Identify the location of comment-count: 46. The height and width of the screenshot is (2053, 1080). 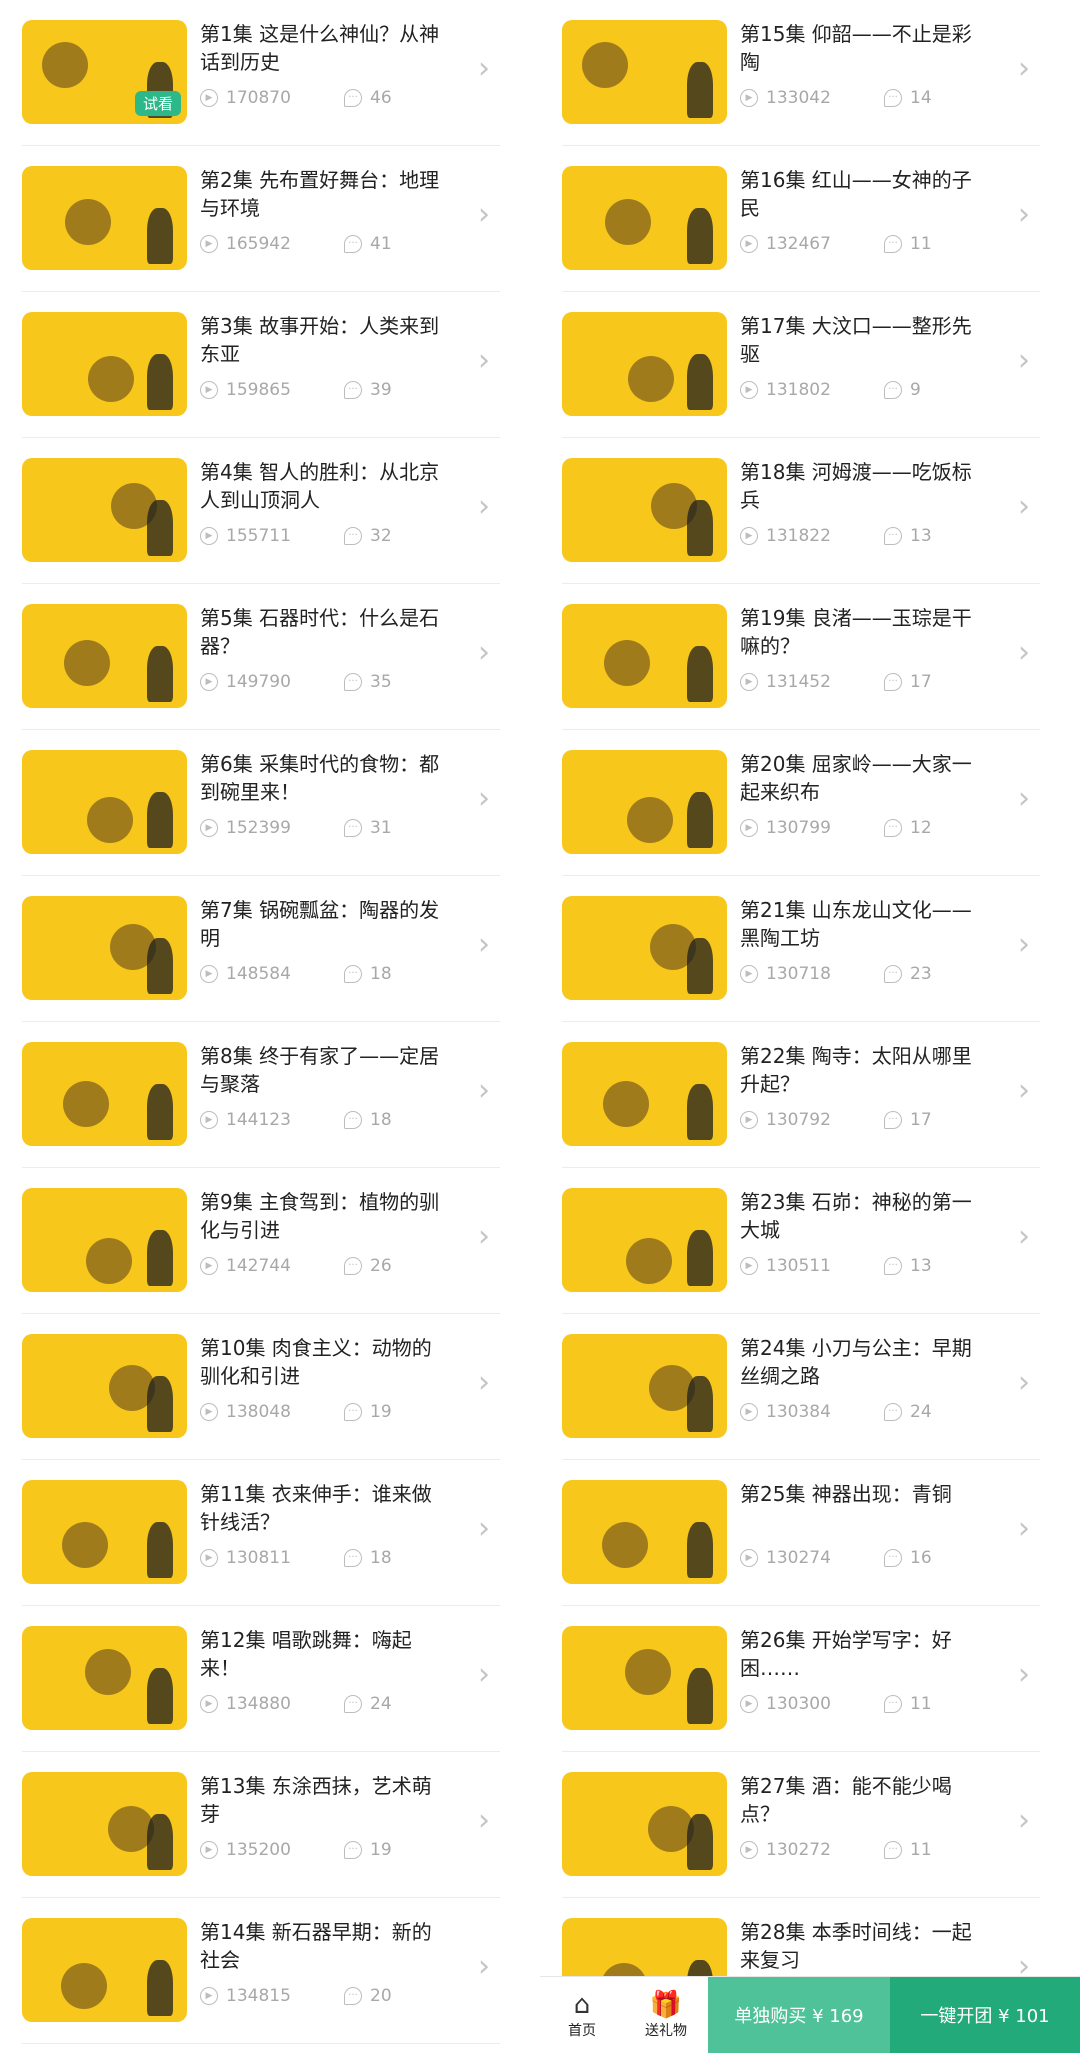
(381, 98).